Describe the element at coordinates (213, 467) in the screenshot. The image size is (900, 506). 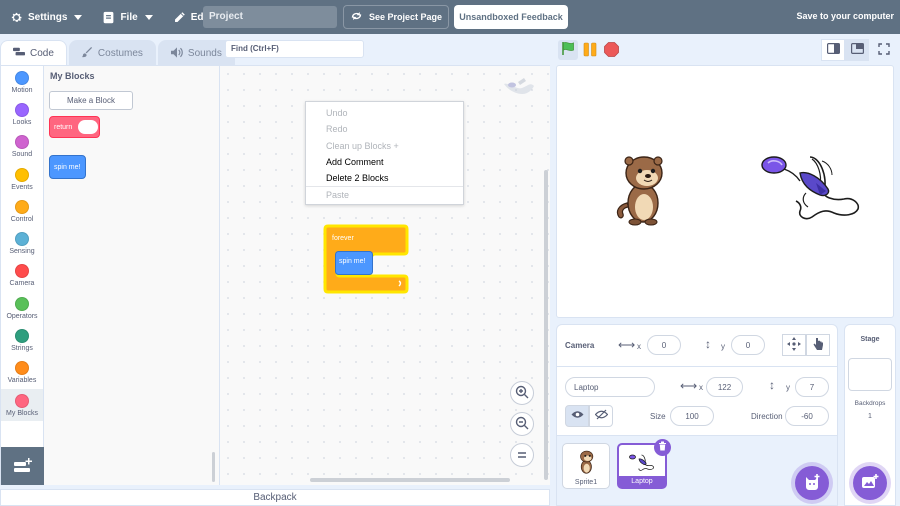
I see `palette-scrollbar` at that location.